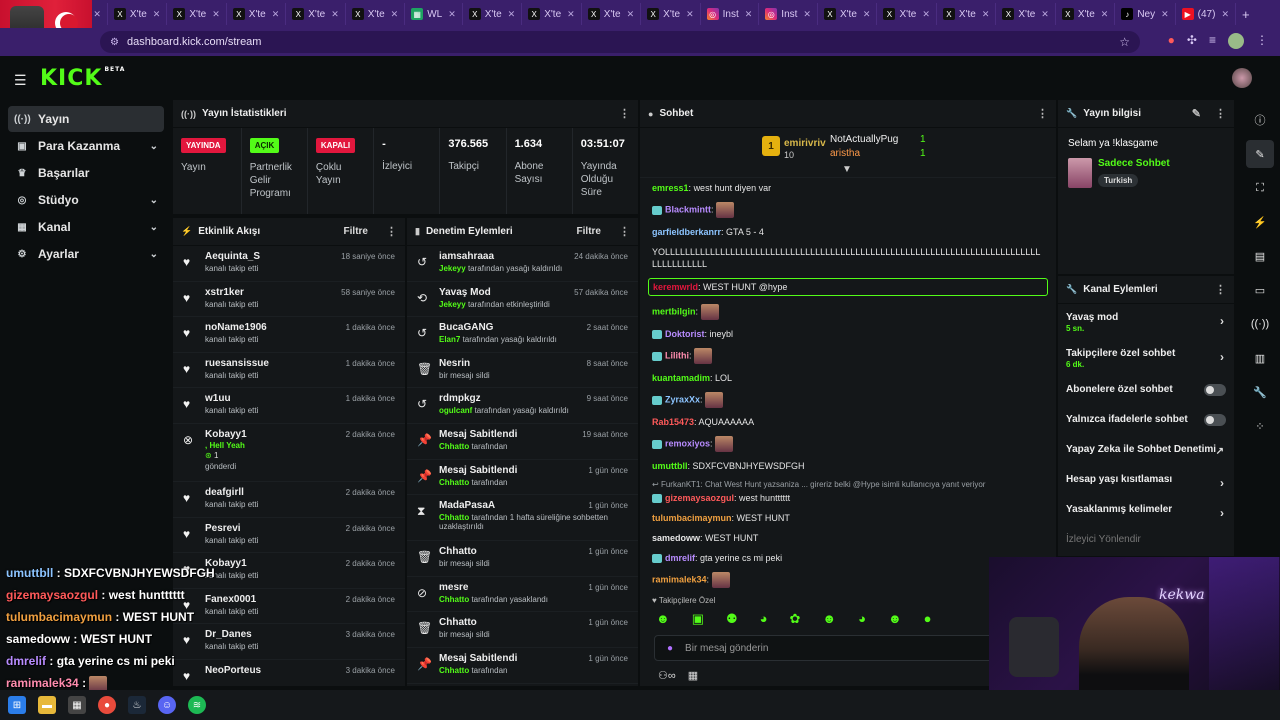  What do you see at coordinates (848, 648) in the screenshot?
I see `chat-input: ● Bir mesaj gönderin` at bounding box center [848, 648].